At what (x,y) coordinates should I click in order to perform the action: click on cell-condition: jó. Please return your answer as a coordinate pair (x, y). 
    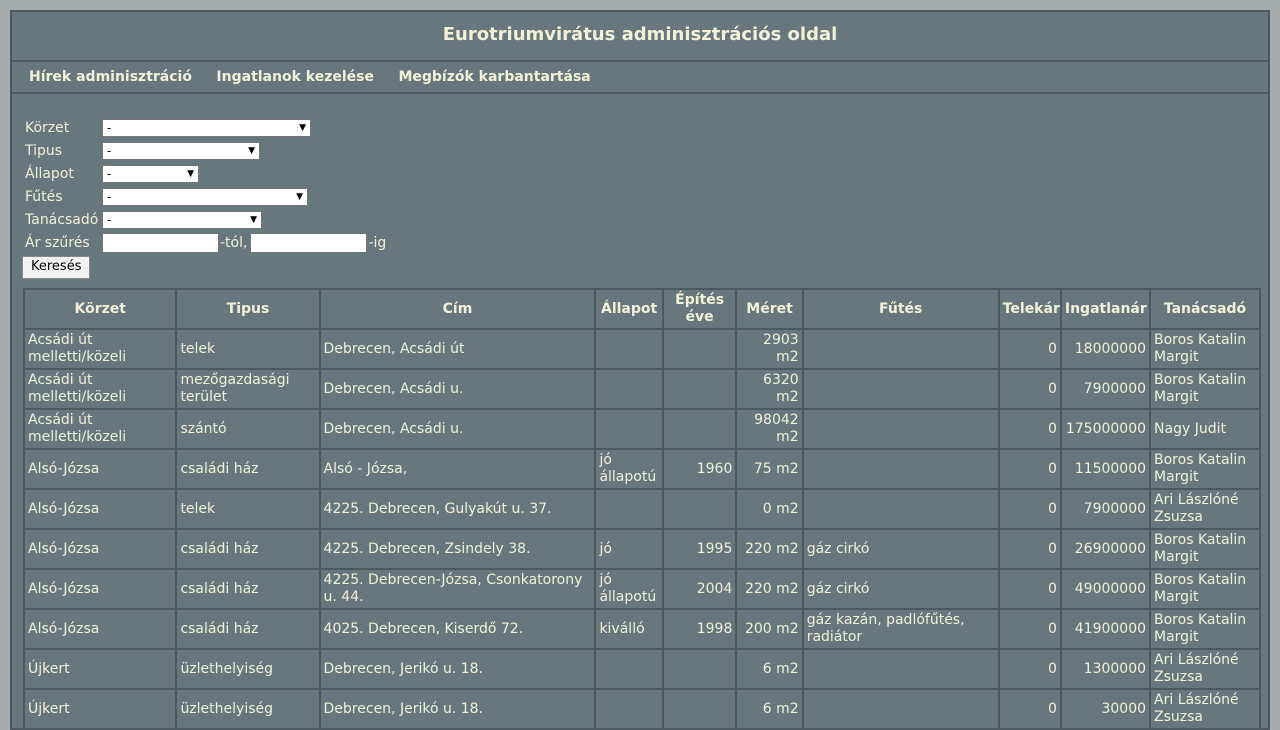
    Looking at the image, I should click on (629, 549).